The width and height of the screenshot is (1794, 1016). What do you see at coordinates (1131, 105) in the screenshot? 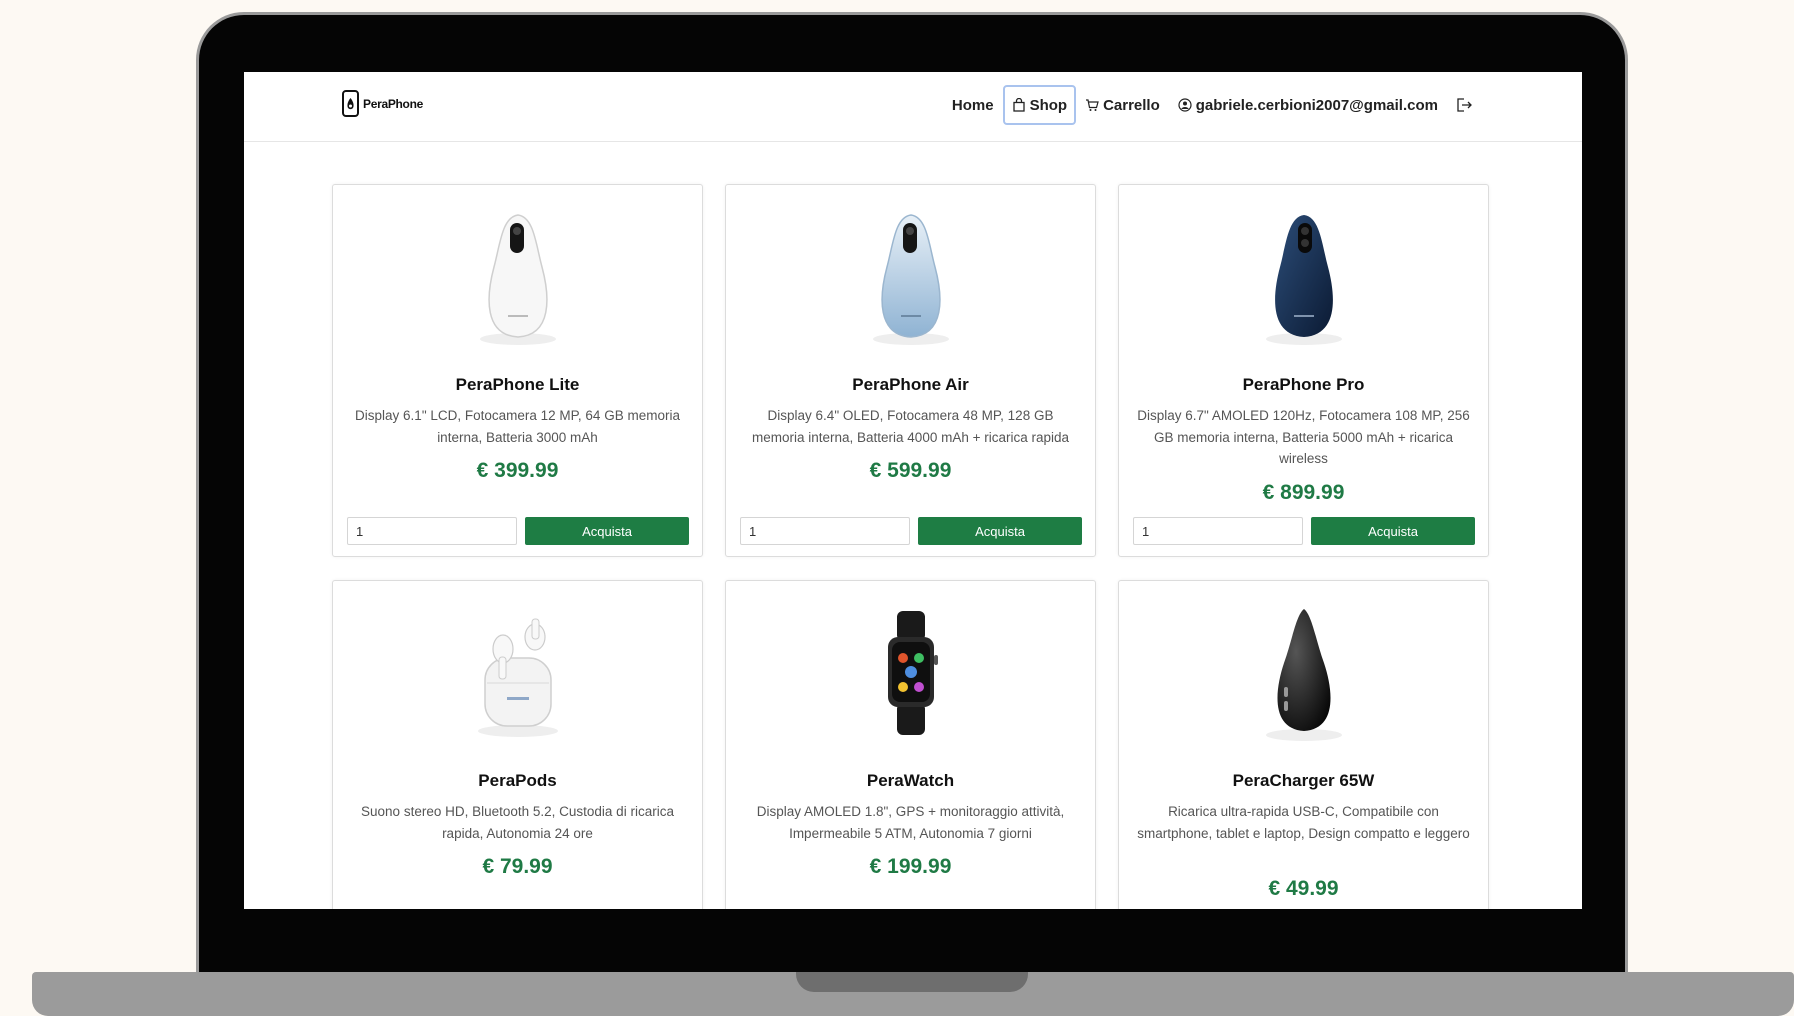
I see `nav-cart-label: Carrello` at bounding box center [1131, 105].